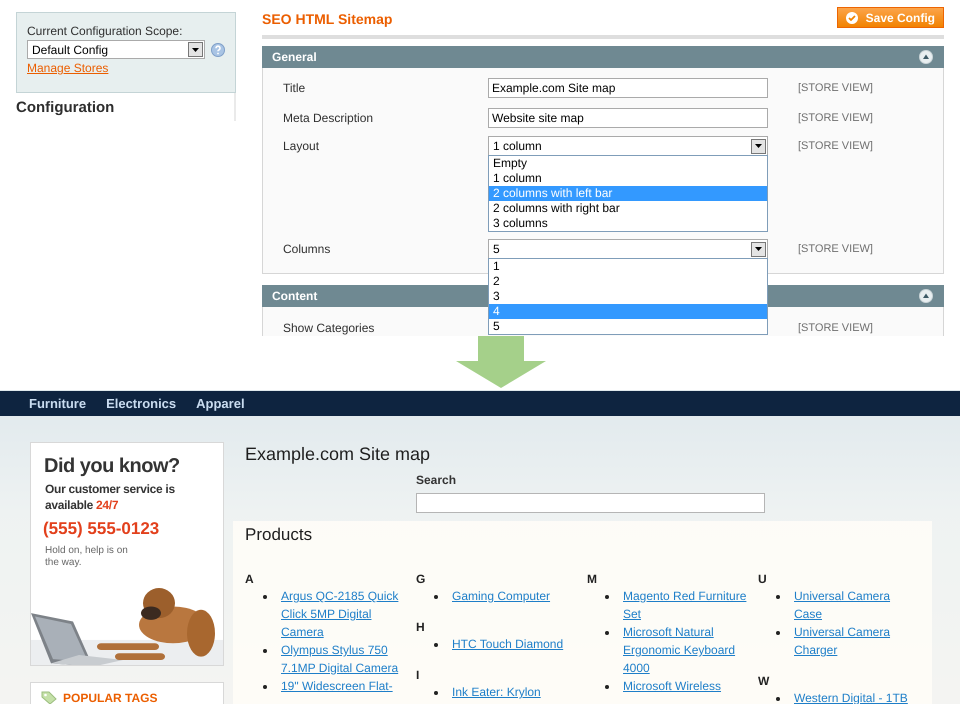 Image resolution: width=960 pixels, height=704 pixels. Describe the element at coordinates (295, 296) in the screenshot. I see `section-title: Content` at that location.